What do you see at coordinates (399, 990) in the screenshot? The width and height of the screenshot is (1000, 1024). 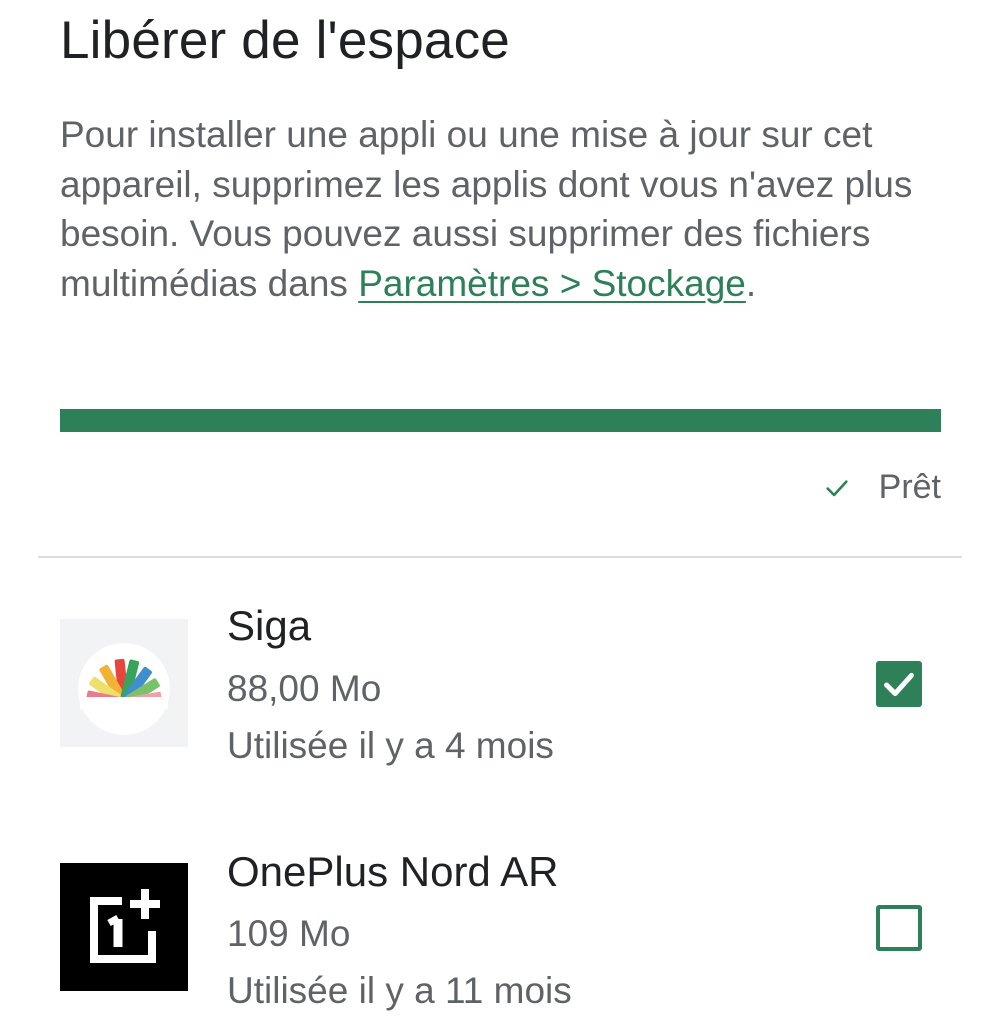 I see `app-last-used: Utilisée il y a 11 mois` at bounding box center [399, 990].